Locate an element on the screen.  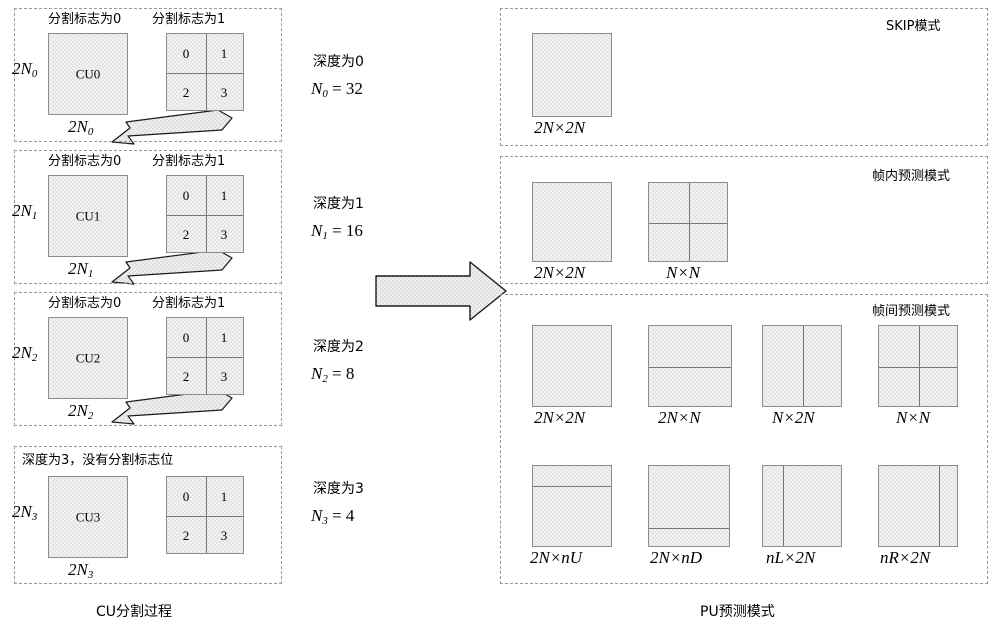
depth-text-0: 深度为0 is located at coordinates (338, 62).